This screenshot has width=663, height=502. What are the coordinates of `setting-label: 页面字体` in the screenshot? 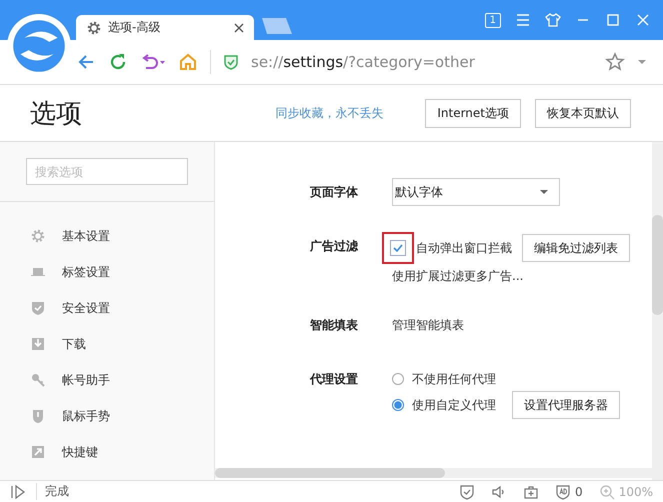 It's located at (334, 192).